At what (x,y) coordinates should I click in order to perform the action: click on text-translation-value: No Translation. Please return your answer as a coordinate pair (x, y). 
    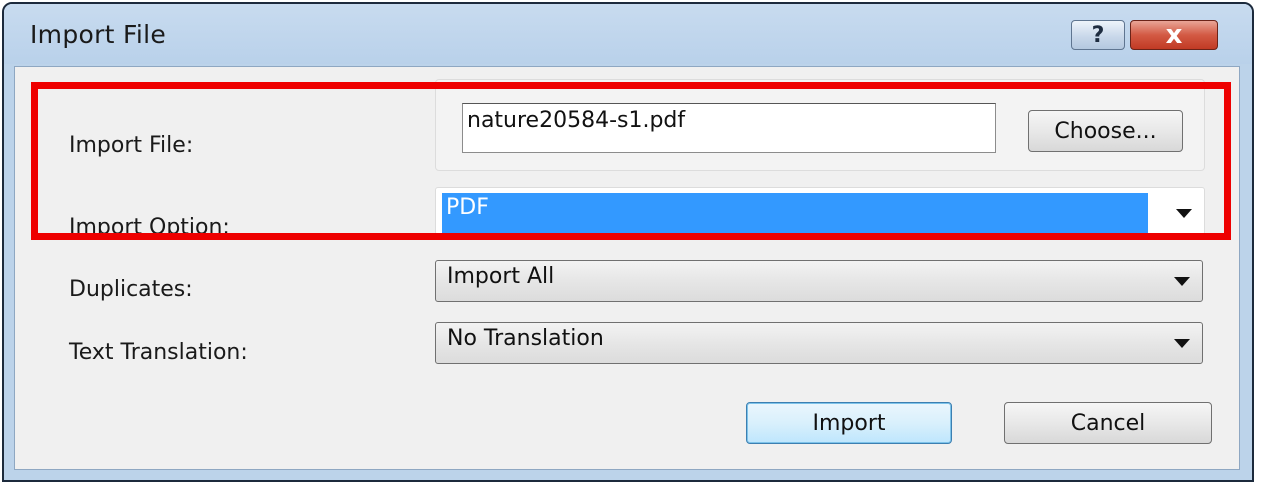
    Looking at the image, I should click on (525, 338).